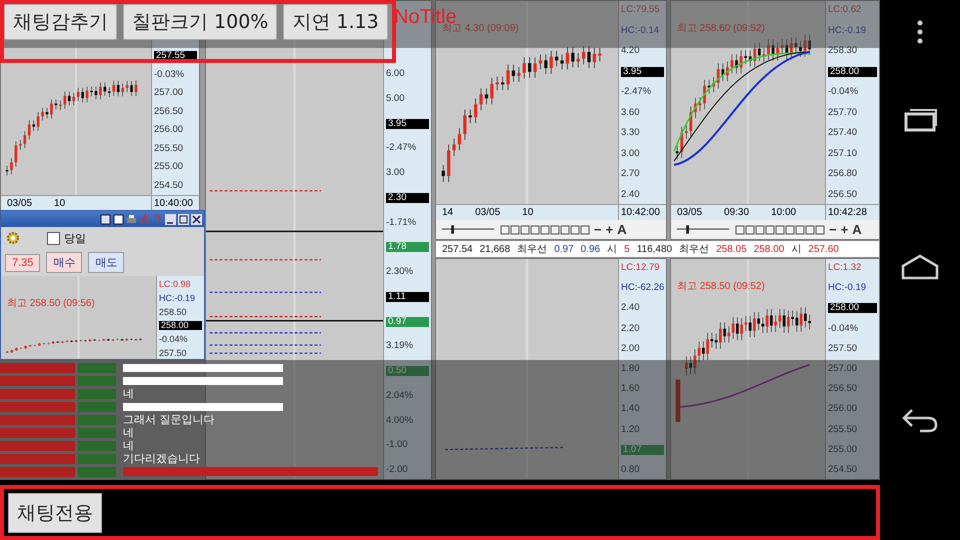 The width and height of the screenshot is (960, 540). What do you see at coordinates (630, 174) in the screenshot?
I see `axis-label: 2.70` at bounding box center [630, 174].